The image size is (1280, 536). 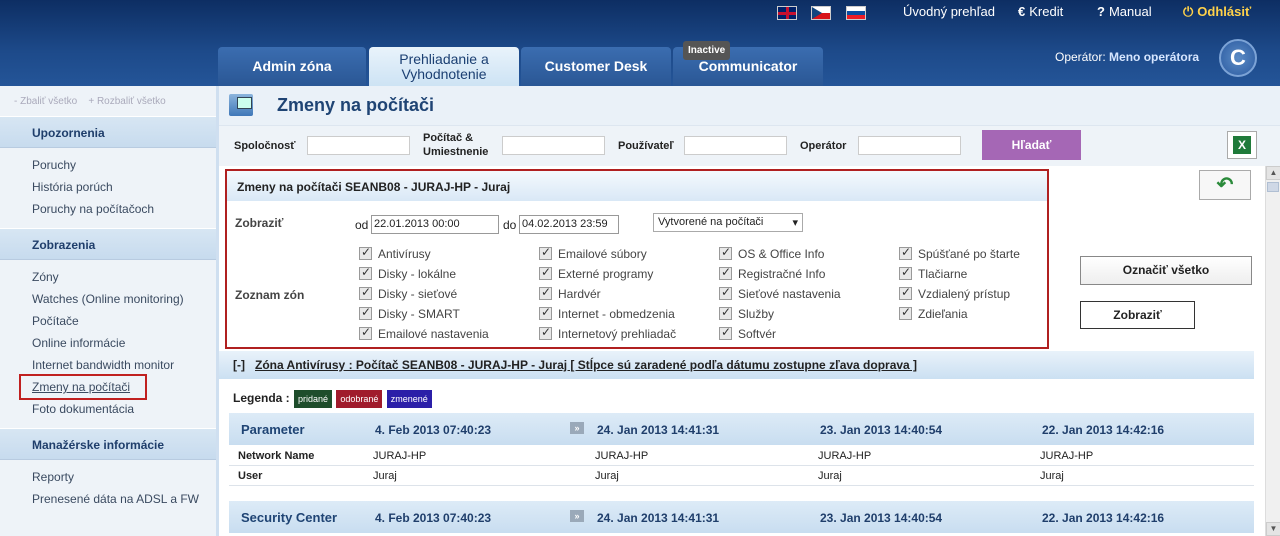 I want to click on flag-sk-icon, so click(x=856, y=13).